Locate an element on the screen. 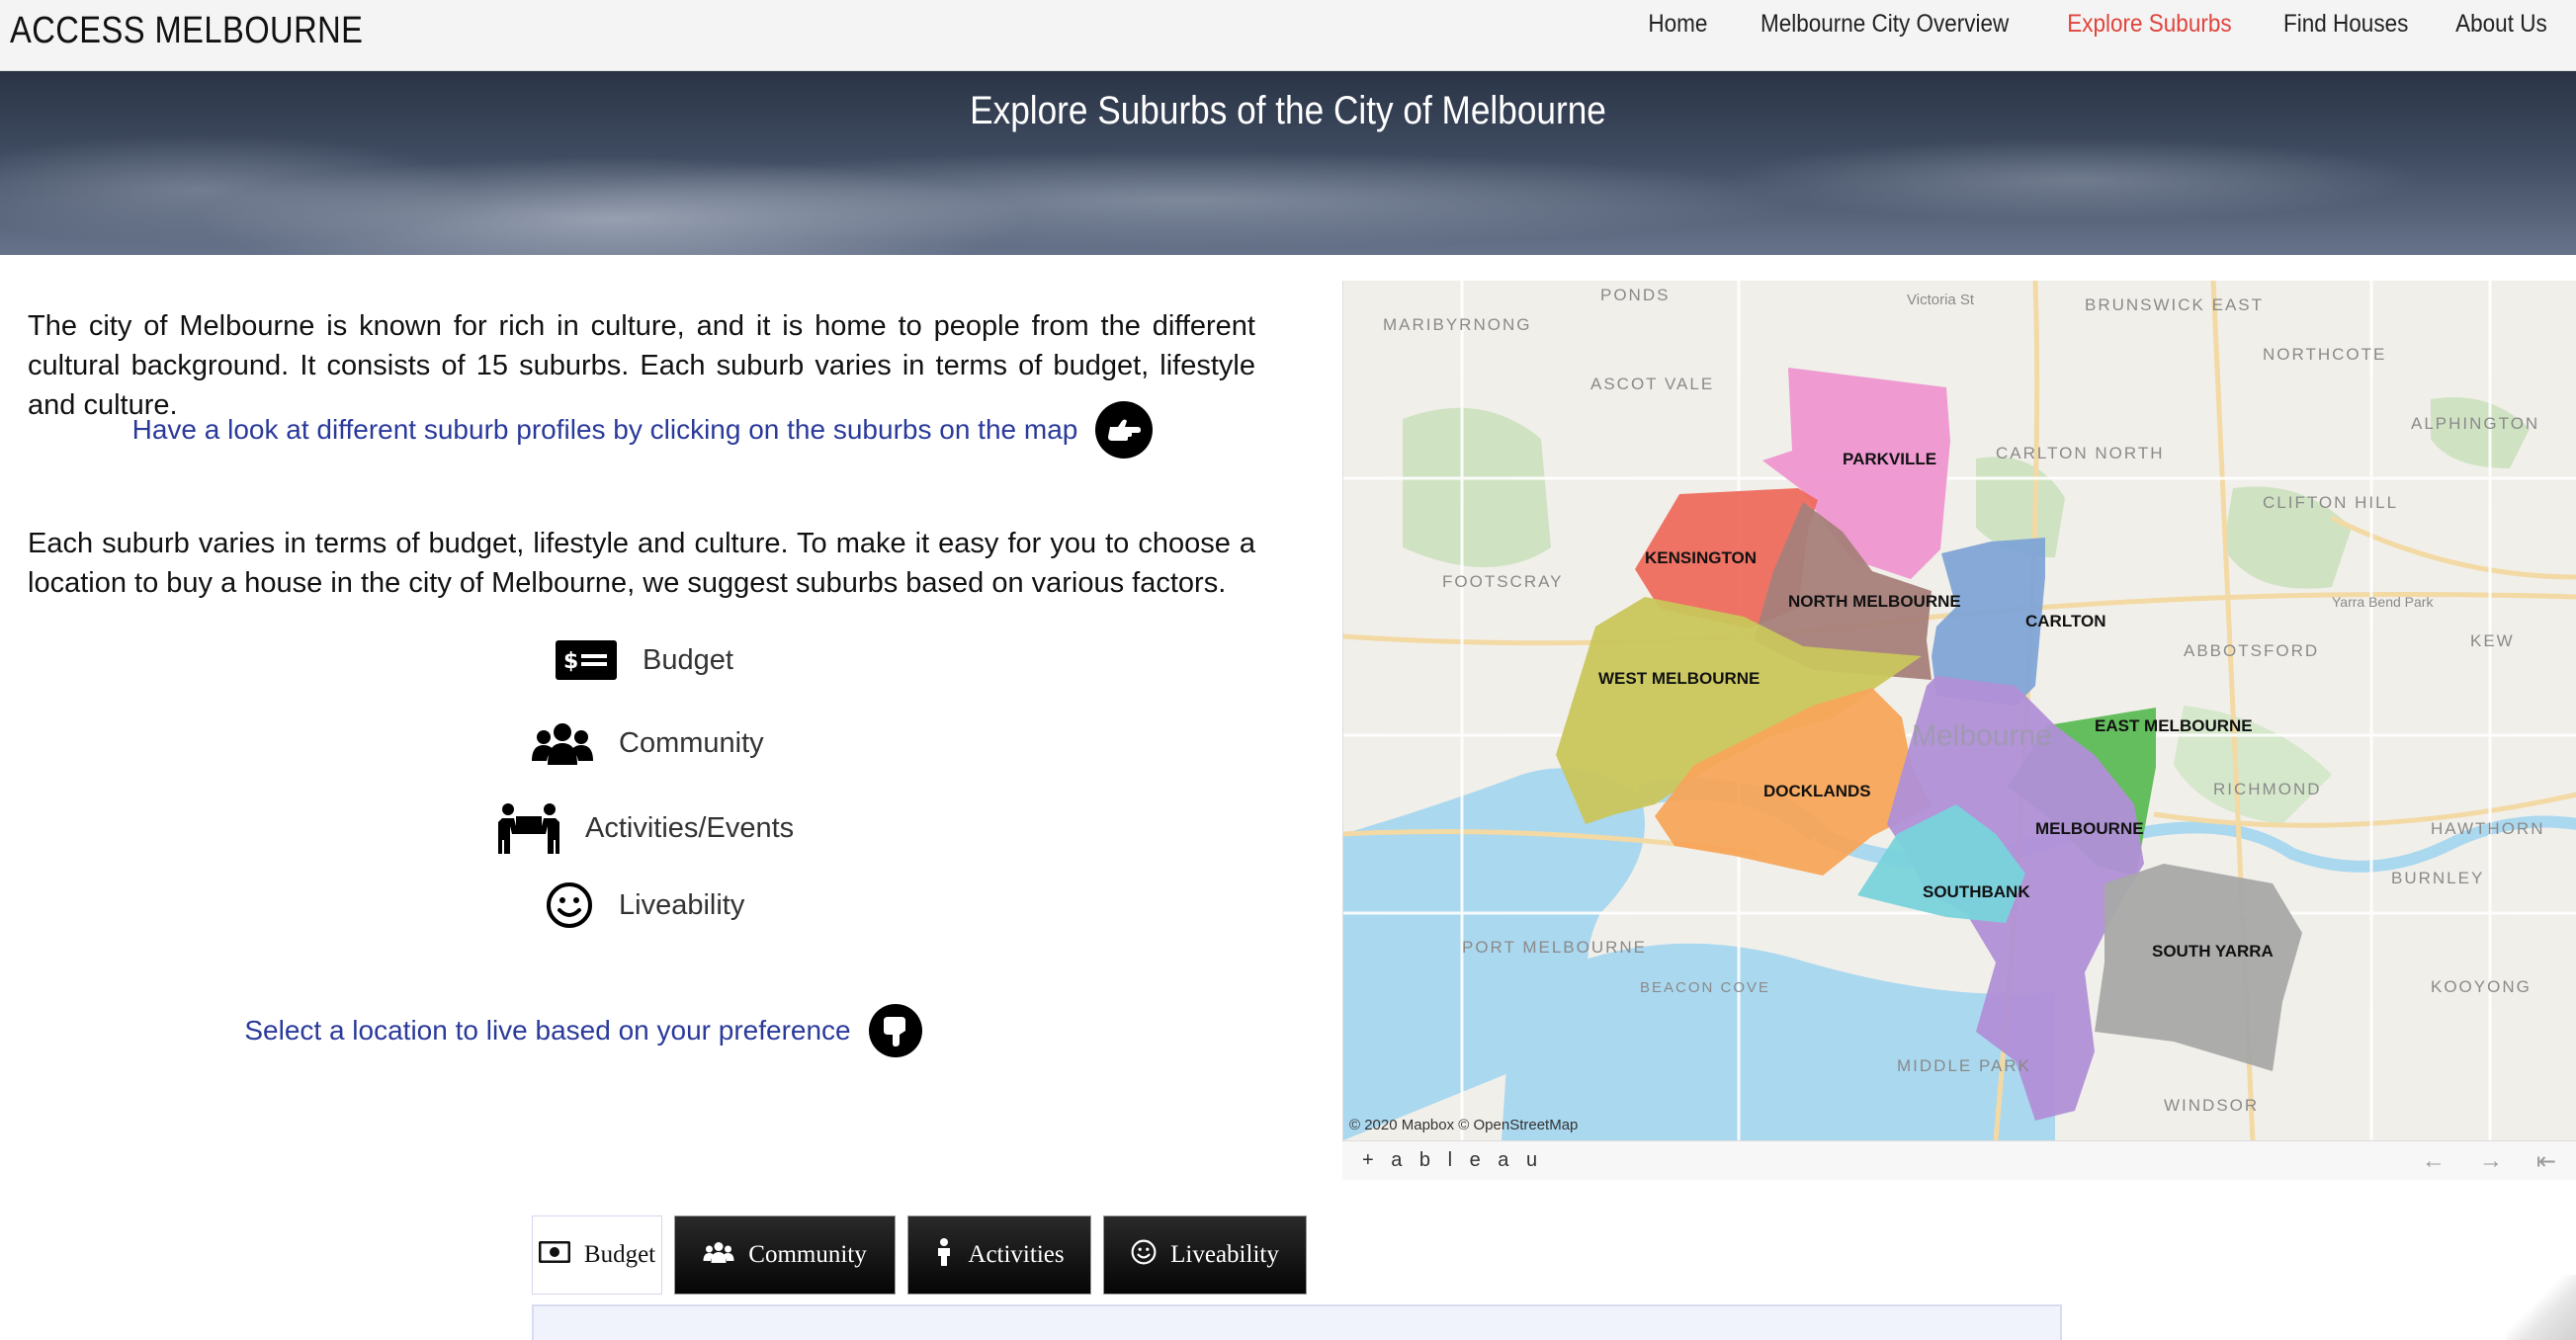  reset-icon: ⇤ is located at coordinates (2546, 1161).